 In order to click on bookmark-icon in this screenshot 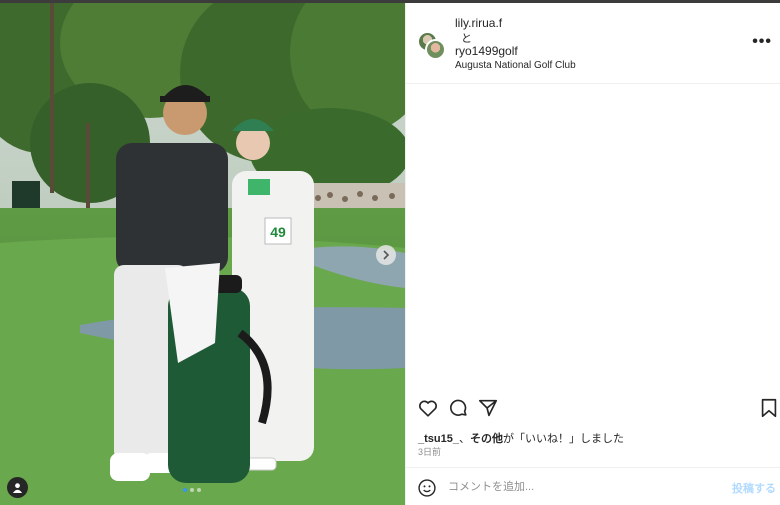, I will do `click(769, 408)`.